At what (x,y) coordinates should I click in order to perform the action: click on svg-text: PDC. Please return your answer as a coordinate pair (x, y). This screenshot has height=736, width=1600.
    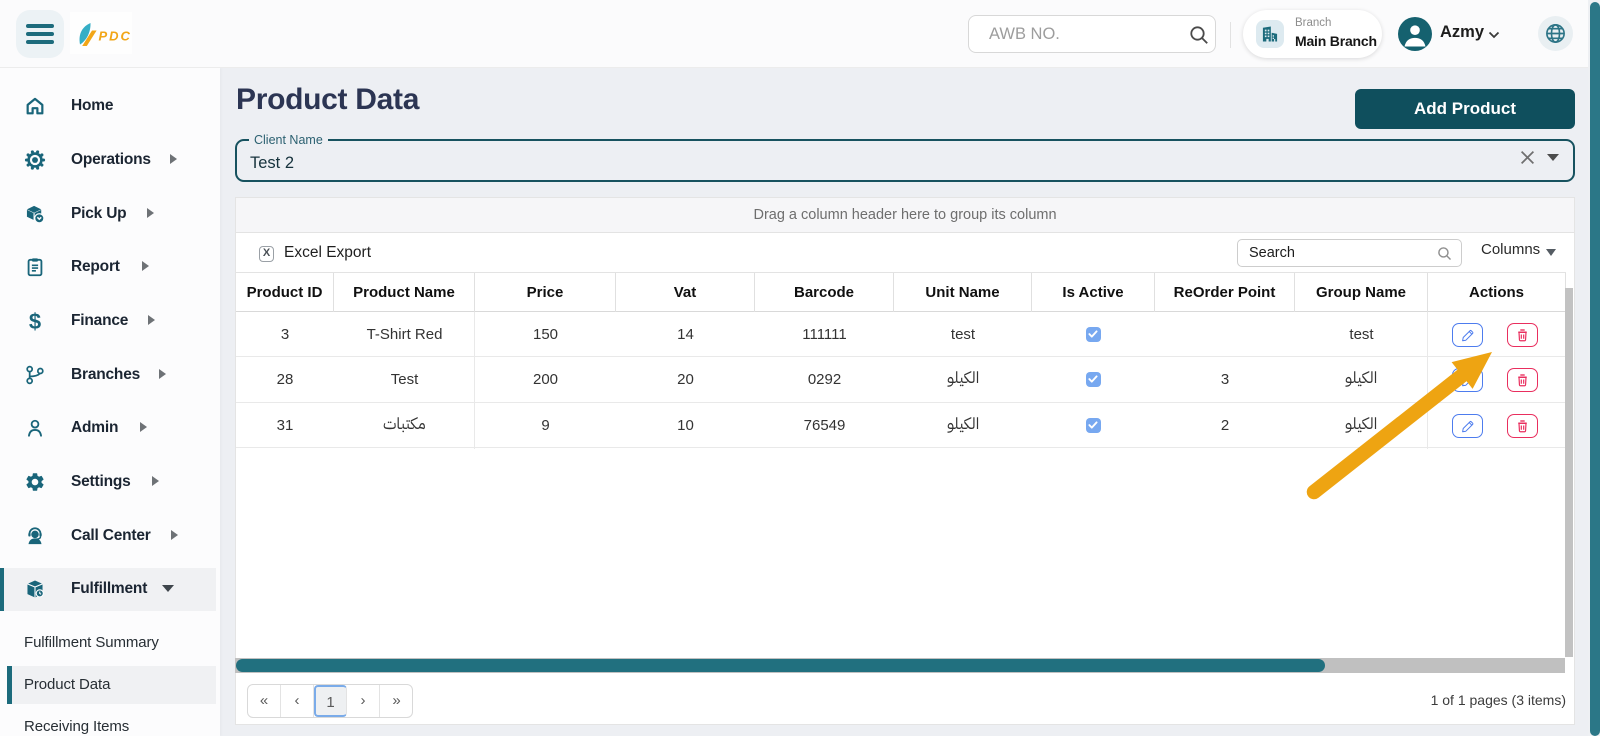
    Looking at the image, I should click on (115, 36).